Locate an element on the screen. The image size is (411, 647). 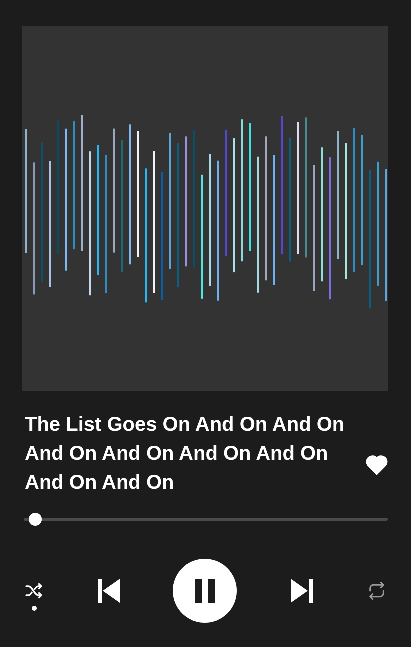
like-button is located at coordinates (377, 464).